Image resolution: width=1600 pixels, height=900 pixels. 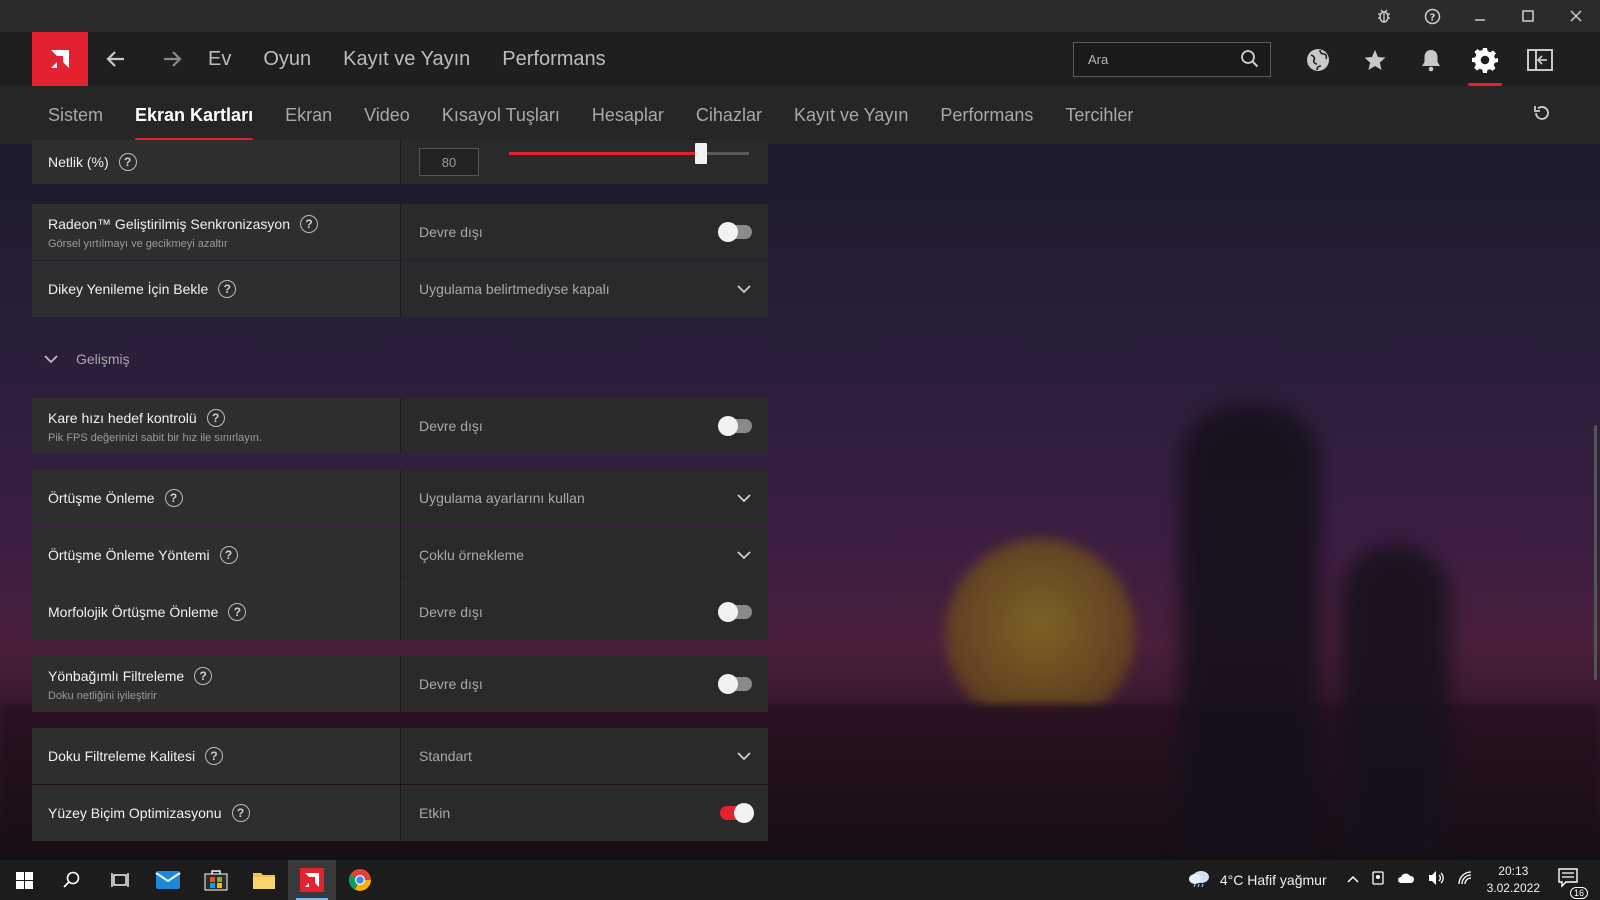 What do you see at coordinates (101, 498) in the screenshot?
I see `setting-label: Örtüşme Önleme` at bounding box center [101, 498].